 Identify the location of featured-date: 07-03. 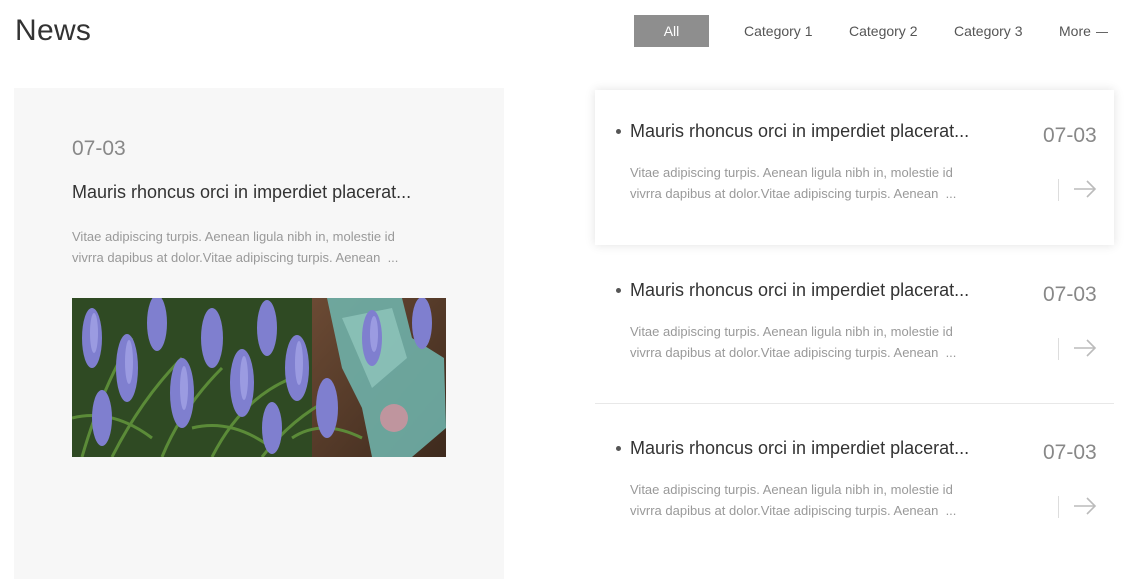
(99, 148).